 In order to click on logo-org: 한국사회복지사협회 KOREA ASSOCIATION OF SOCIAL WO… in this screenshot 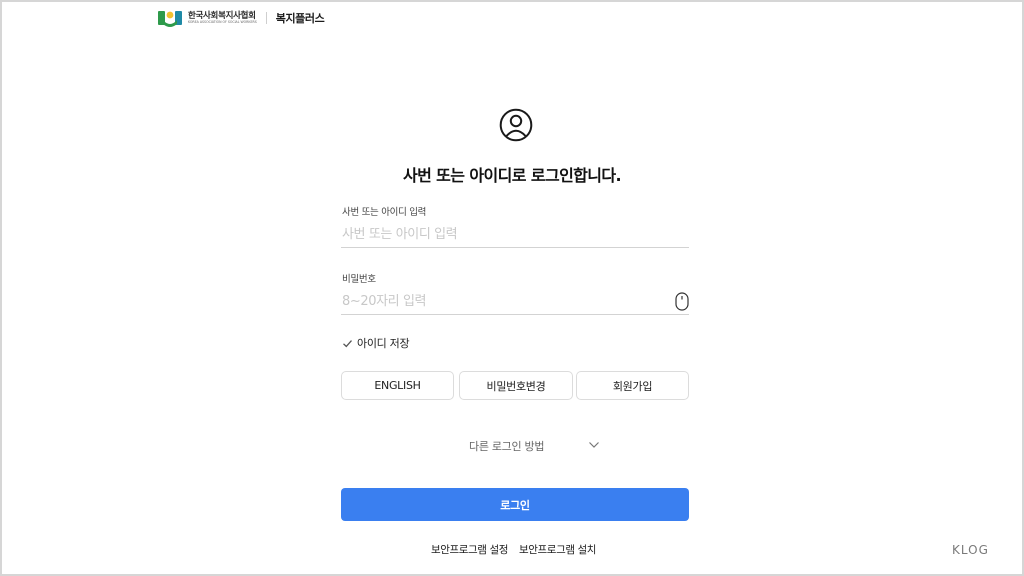, I will do `click(222, 18)`.